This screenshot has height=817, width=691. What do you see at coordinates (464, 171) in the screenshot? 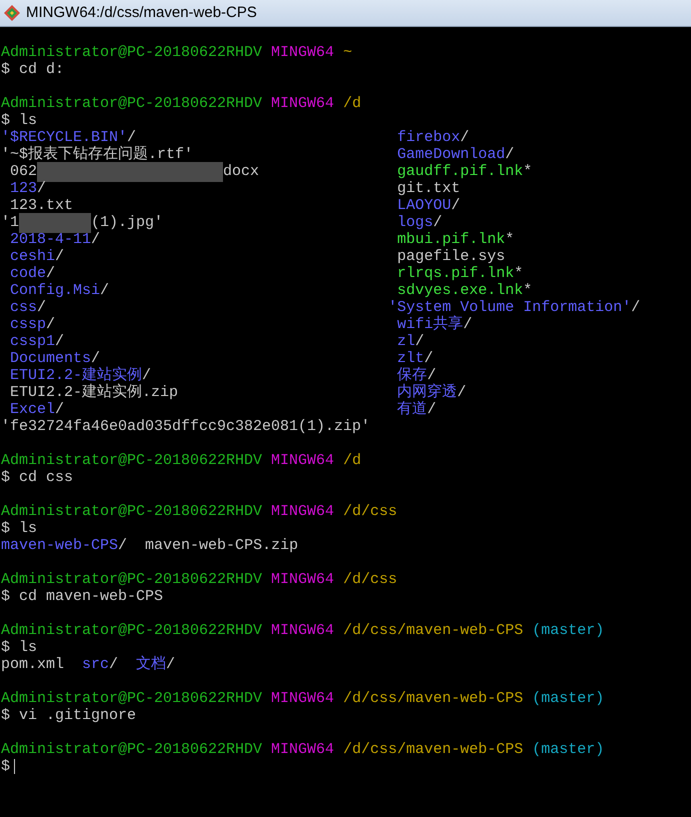
I see `file-entry: gaudff.pif.lnk*` at bounding box center [464, 171].